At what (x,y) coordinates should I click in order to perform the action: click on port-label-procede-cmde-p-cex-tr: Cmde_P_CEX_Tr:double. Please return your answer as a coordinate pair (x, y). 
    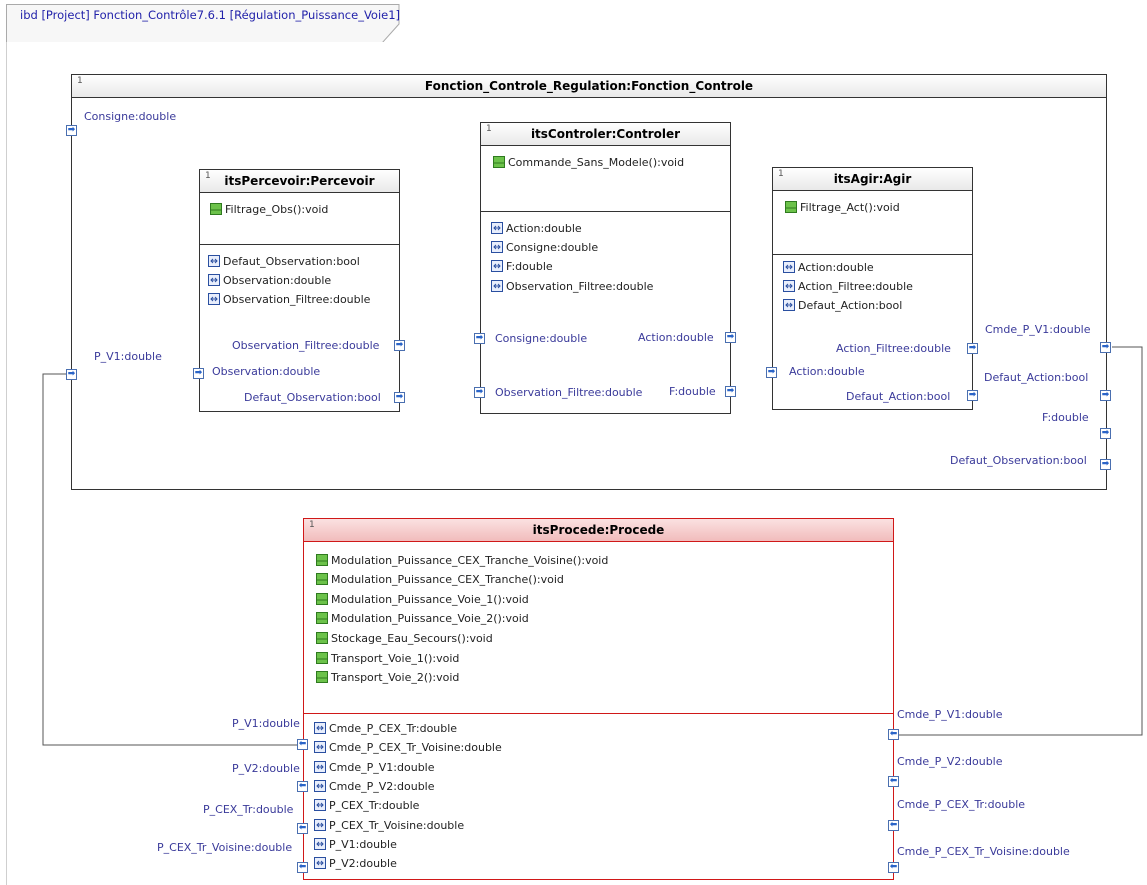
    Looking at the image, I should click on (961, 804).